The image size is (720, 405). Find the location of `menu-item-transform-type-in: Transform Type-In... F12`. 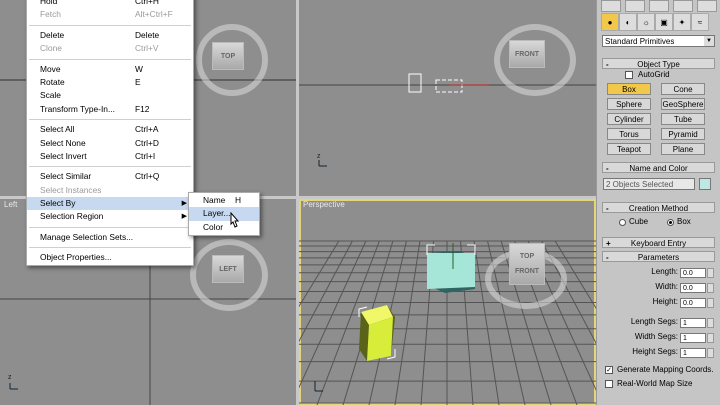

menu-item-transform-type-in: Transform Type-In... F12 is located at coordinates (110, 109).